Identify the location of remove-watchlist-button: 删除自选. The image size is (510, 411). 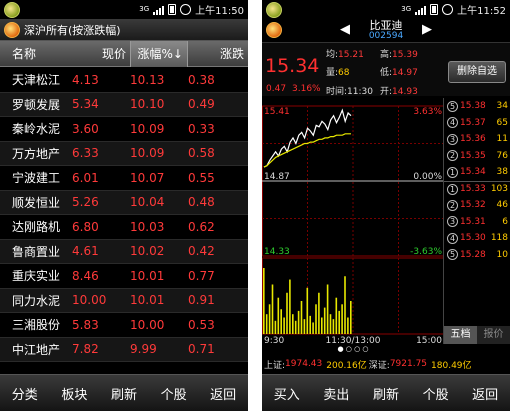
(477, 72).